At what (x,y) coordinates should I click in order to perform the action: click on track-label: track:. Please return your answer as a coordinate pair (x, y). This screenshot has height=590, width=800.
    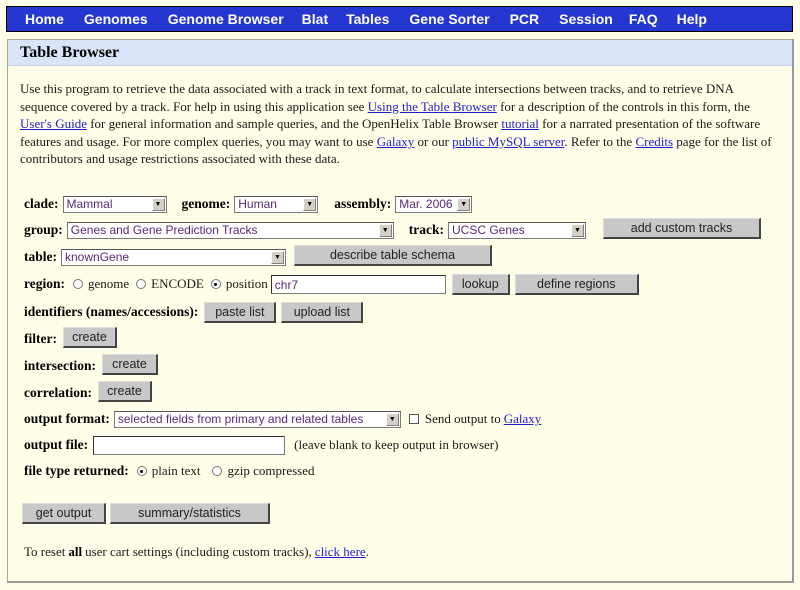
    Looking at the image, I should click on (426, 229).